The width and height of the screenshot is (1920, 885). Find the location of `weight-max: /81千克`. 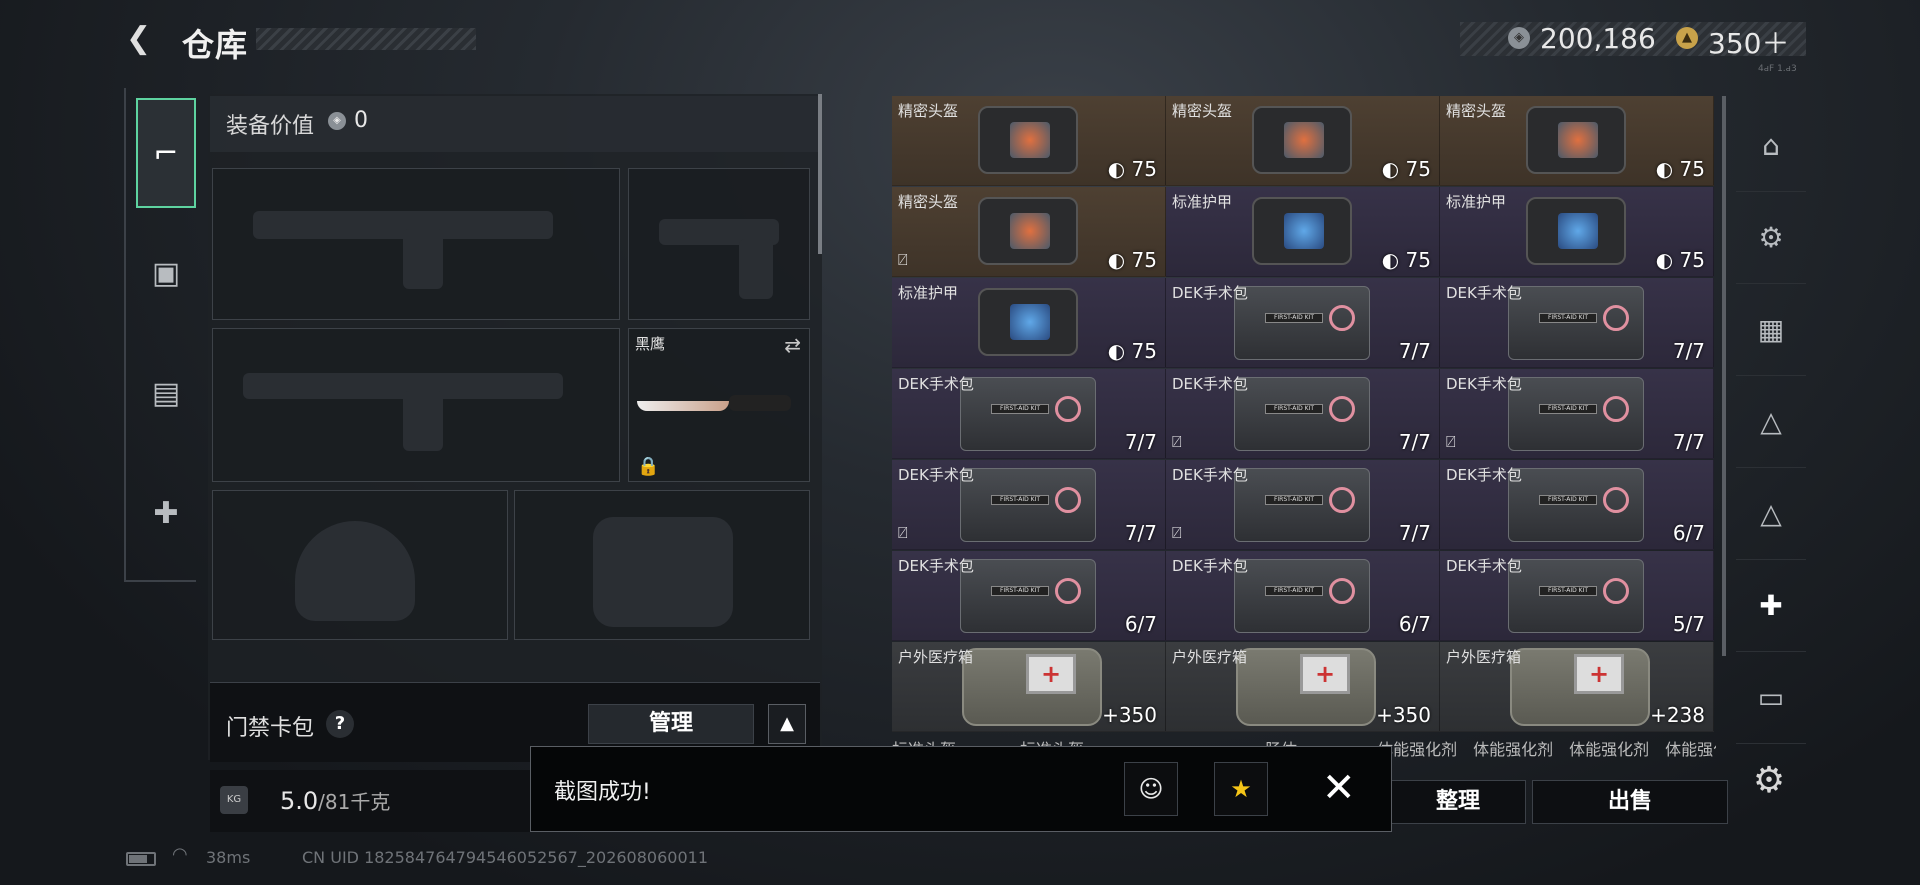

weight-max: /81千克 is located at coordinates (354, 802).